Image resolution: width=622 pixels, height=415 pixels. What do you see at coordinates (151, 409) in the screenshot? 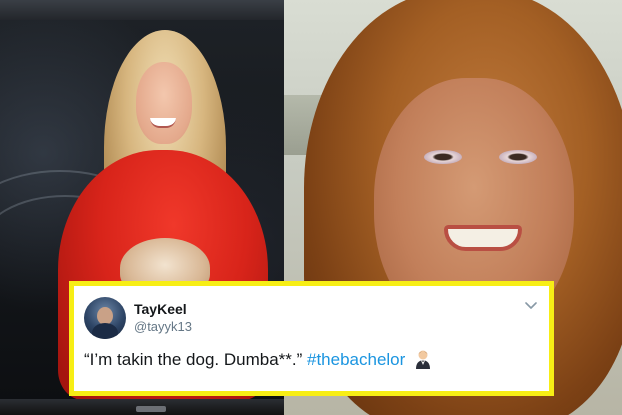
I see `tv-brand-logo` at bounding box center [151, 409].